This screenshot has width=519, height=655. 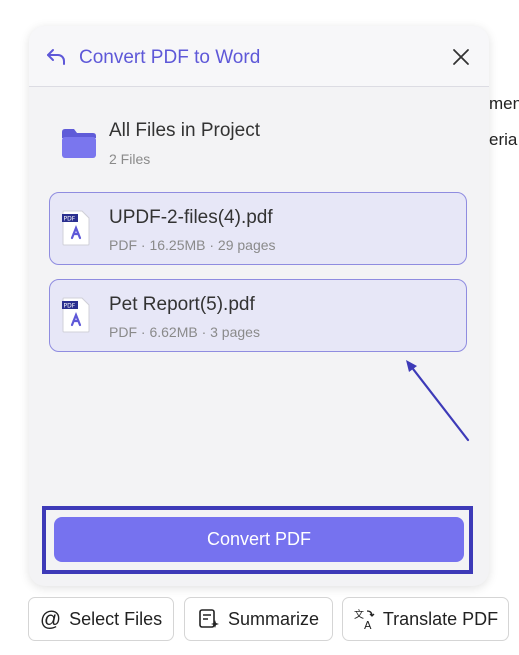 I want to click on summarize-label: Summarize, so click(x=273, y=618).